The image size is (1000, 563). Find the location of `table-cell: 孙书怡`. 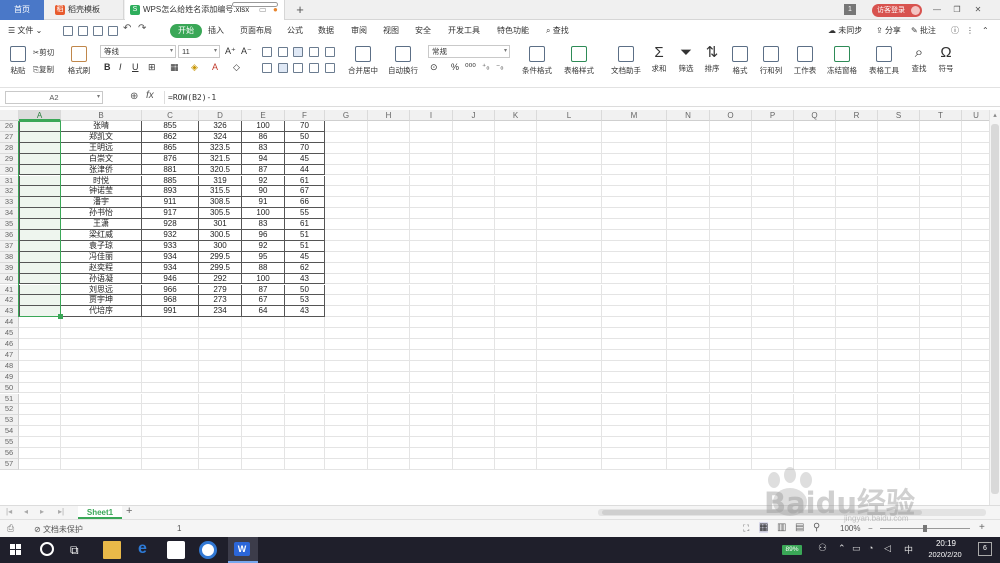

table-cell: 孙书怡 is located at coordinates (101, 214).